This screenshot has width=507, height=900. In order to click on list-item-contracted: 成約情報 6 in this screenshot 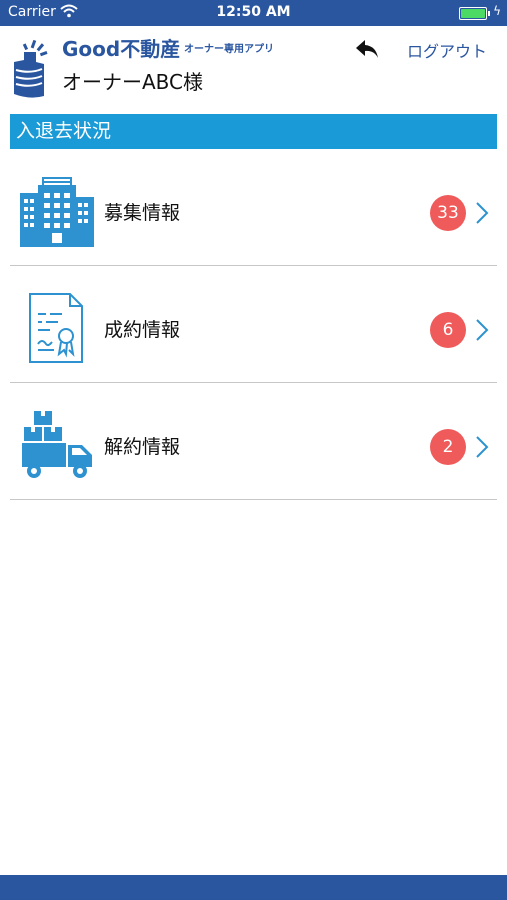, I will do `click(253, 324)`.